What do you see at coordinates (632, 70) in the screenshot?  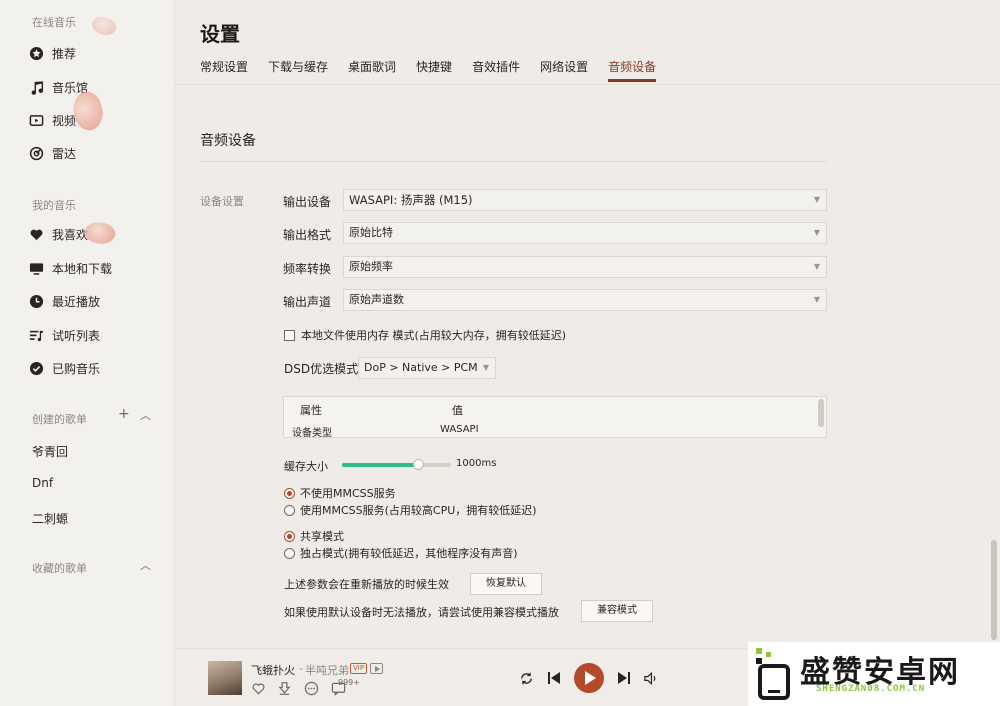 I see `tab-audio-device: 音频设备` at bounding box center [632, 70].